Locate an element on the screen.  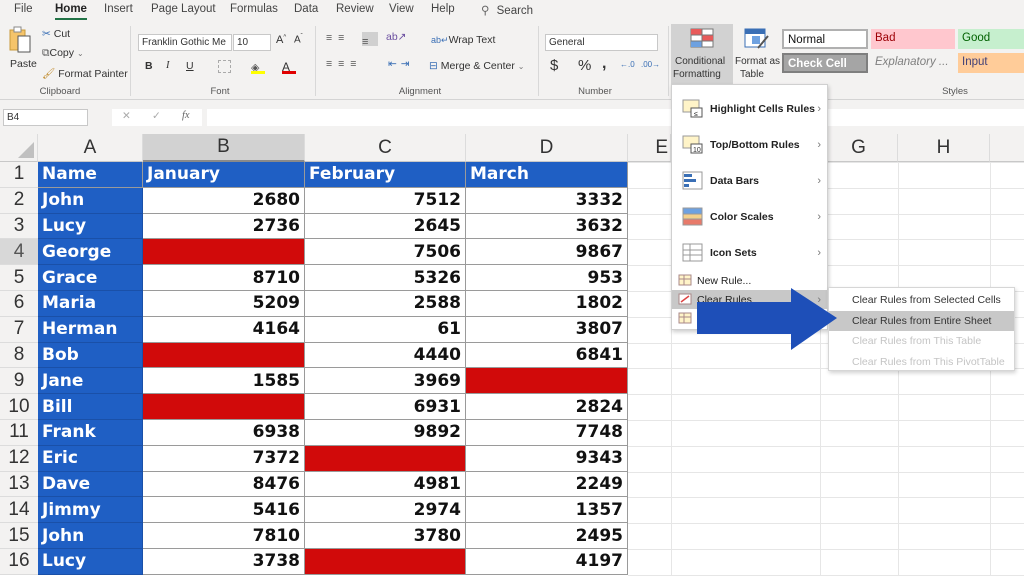
bold-button: B is located at coordinates (149, 66).